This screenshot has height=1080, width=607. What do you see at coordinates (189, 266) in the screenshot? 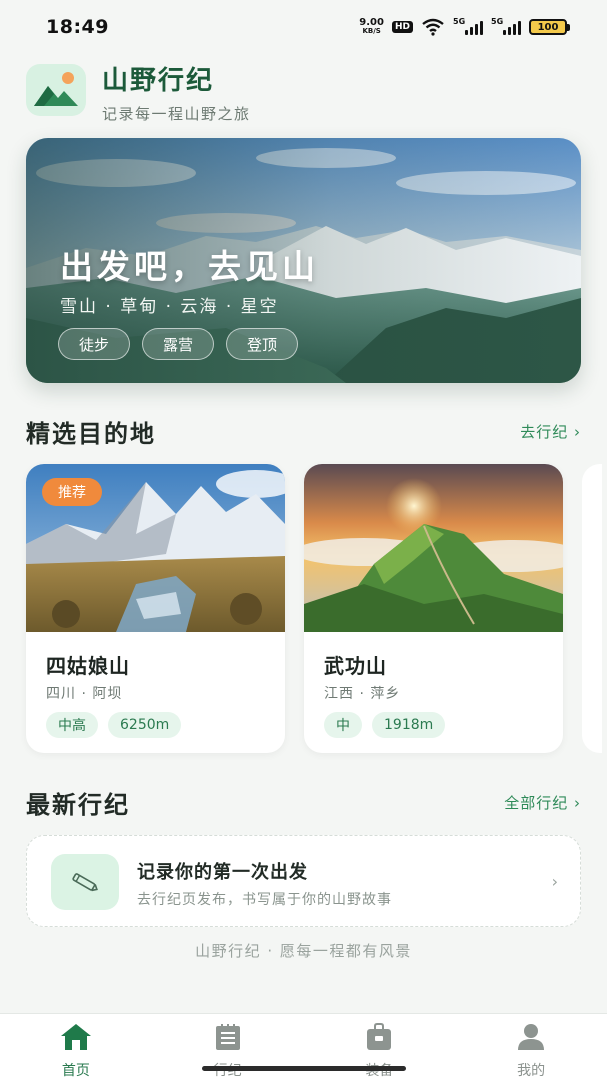
I see `hero-title: 出发吧，去见山` at bounding box center [189, 266].